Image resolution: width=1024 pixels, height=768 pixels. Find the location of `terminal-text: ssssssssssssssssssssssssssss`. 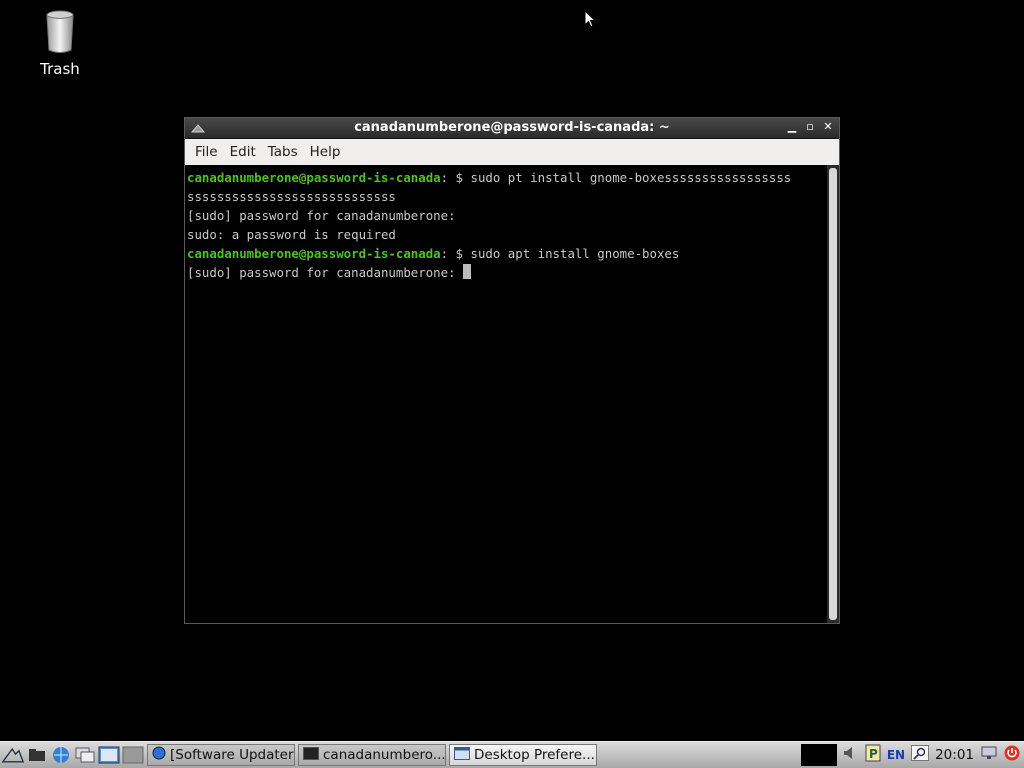

terminal-text: ssssssssssssssssssssssssssss is located at coordinates (291, 196).